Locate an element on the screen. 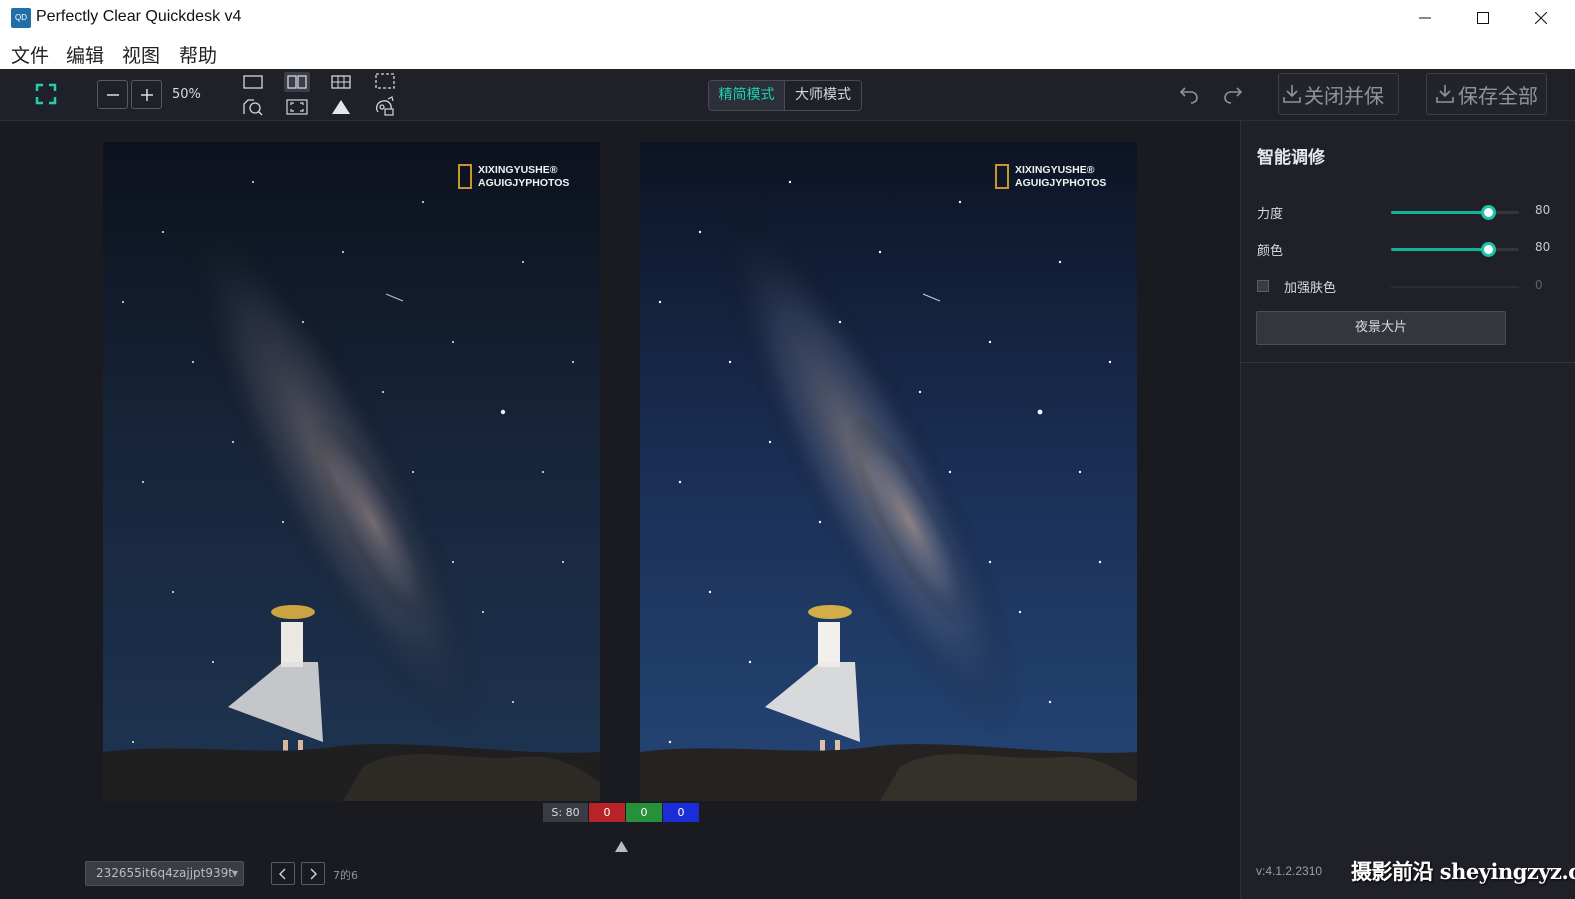 The width and height of the screenshot is (1575, 899). single-view-icon is located at coordinates (253, 82).